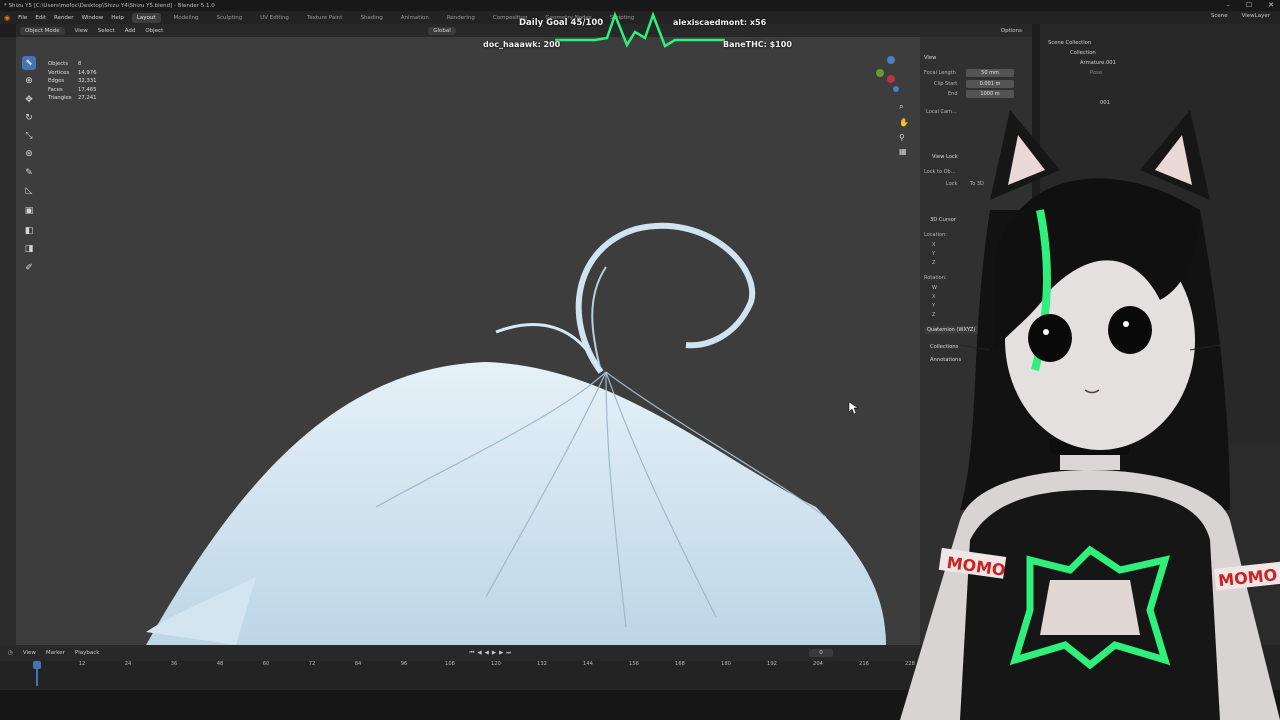  Describe the element at coordinates (106, 31) in the screenshot. I see `select-menu: Select` at that location.